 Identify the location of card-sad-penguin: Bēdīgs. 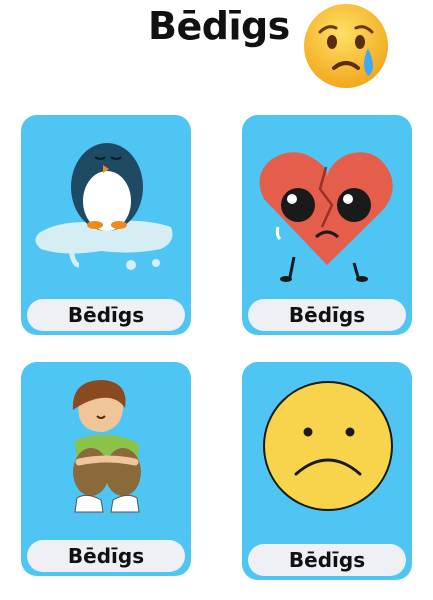
(106, 225).